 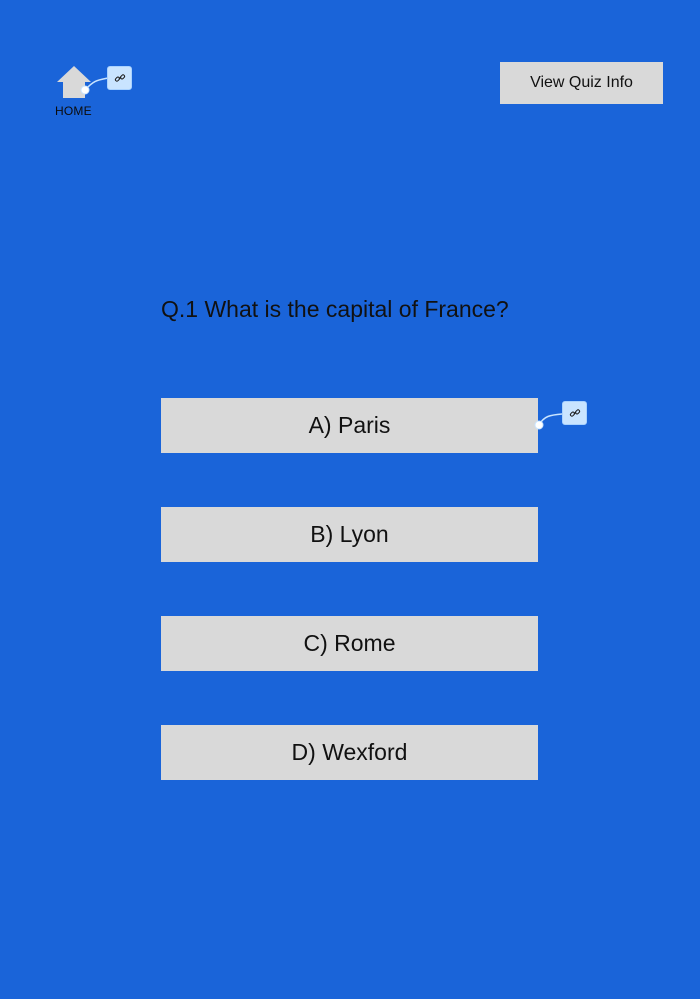 I want to click on question-text: Q.1 What is the capital of France?, so click(x=335, y=309).